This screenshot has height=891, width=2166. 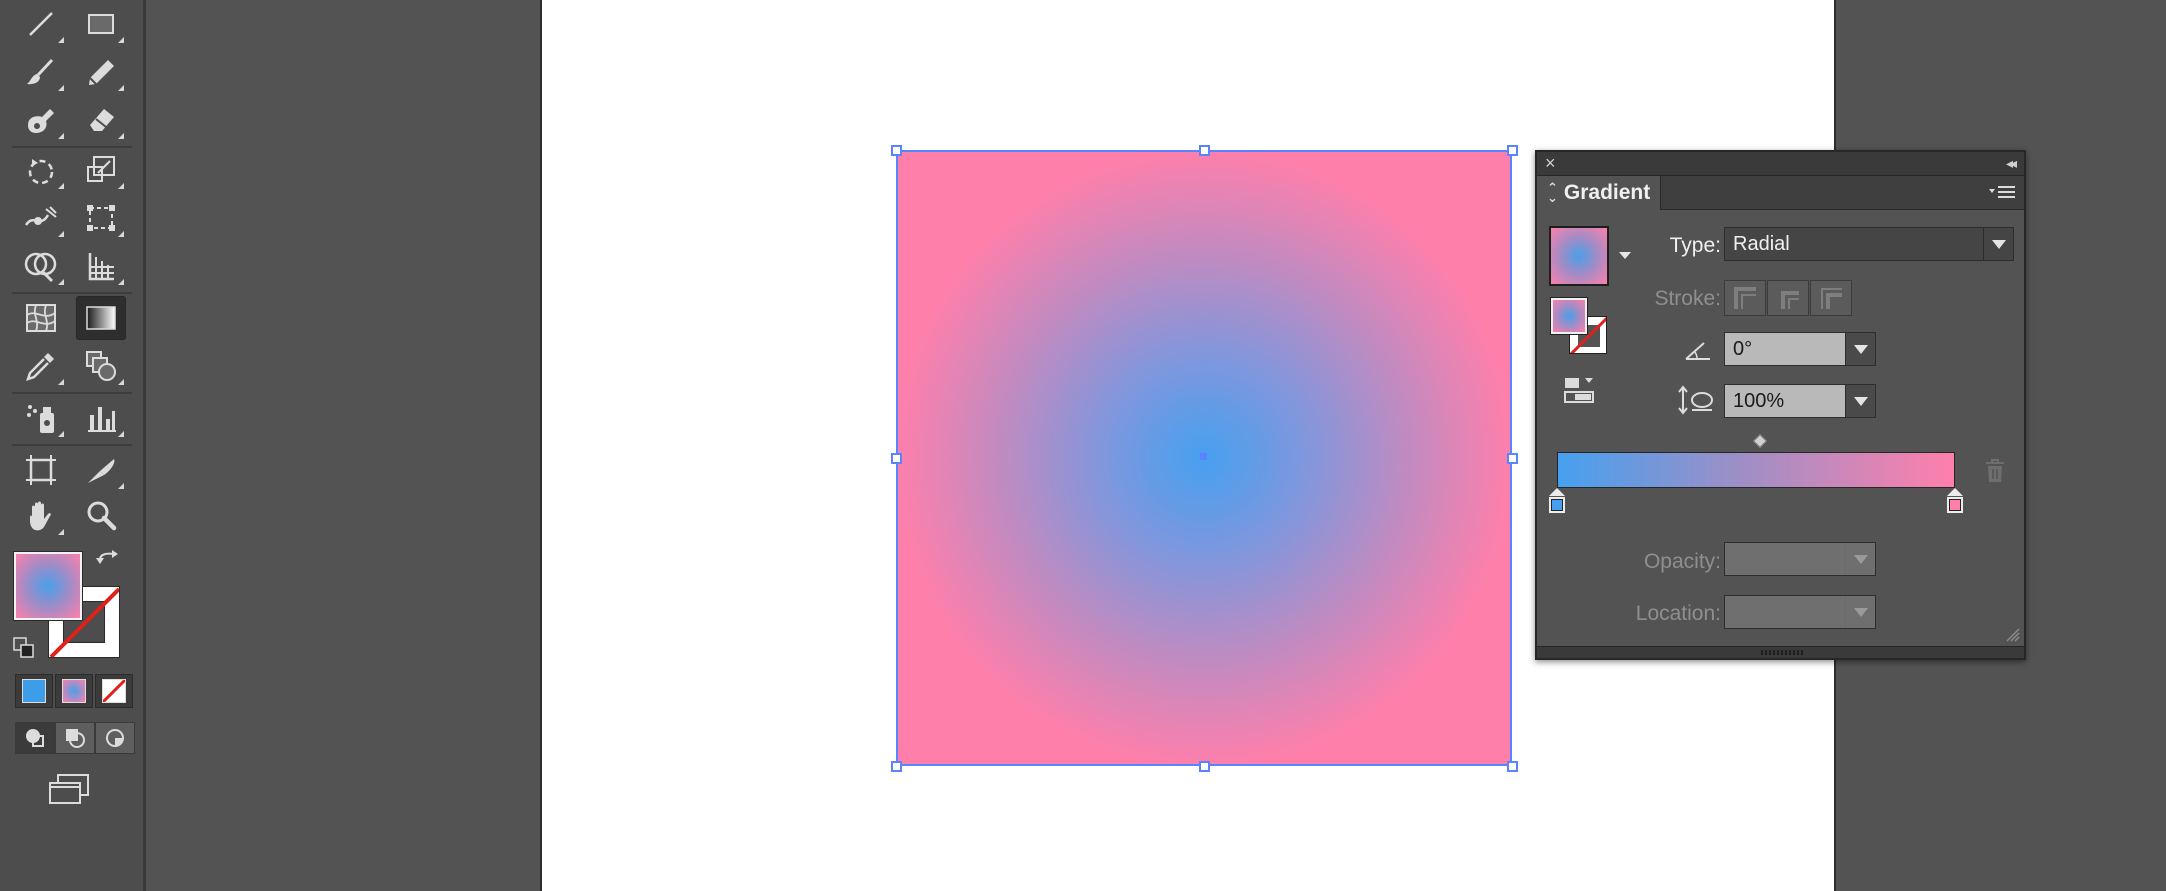 I want to click on swap-fill-stroke-icon, so click(x=109, y=561).